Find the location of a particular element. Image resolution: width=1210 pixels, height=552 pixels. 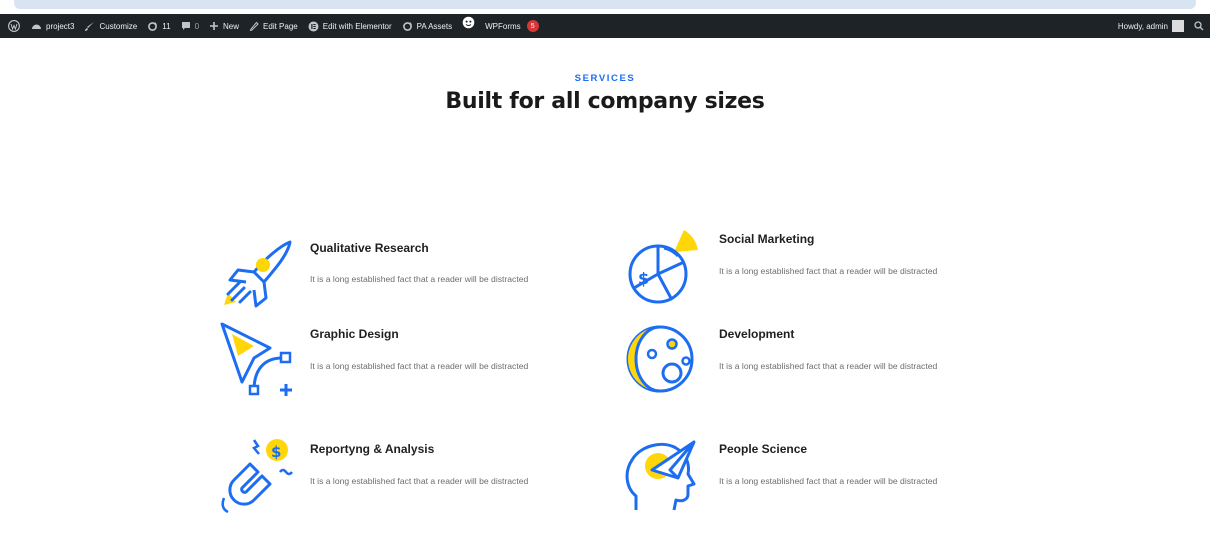

updates-link: 11 is located at coordinates (158, 26).